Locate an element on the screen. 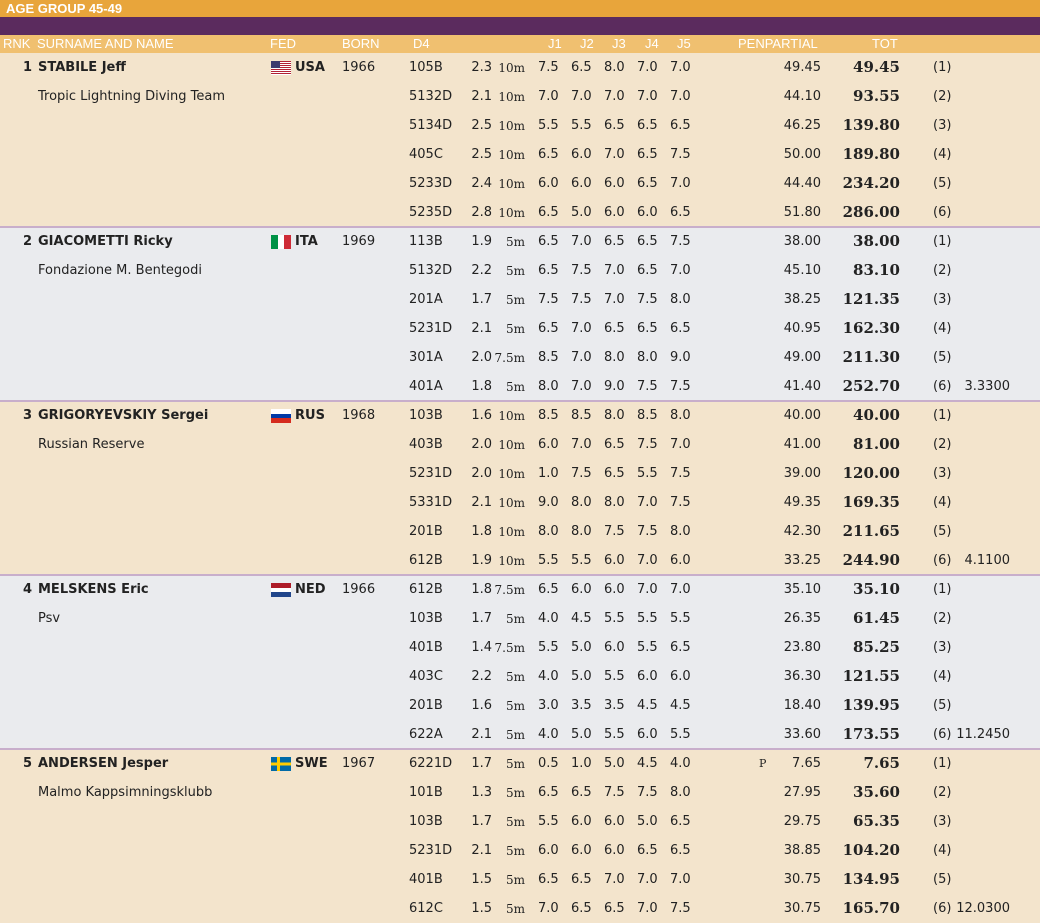  total-score: 244.90 is located at coordinates (871, 560).